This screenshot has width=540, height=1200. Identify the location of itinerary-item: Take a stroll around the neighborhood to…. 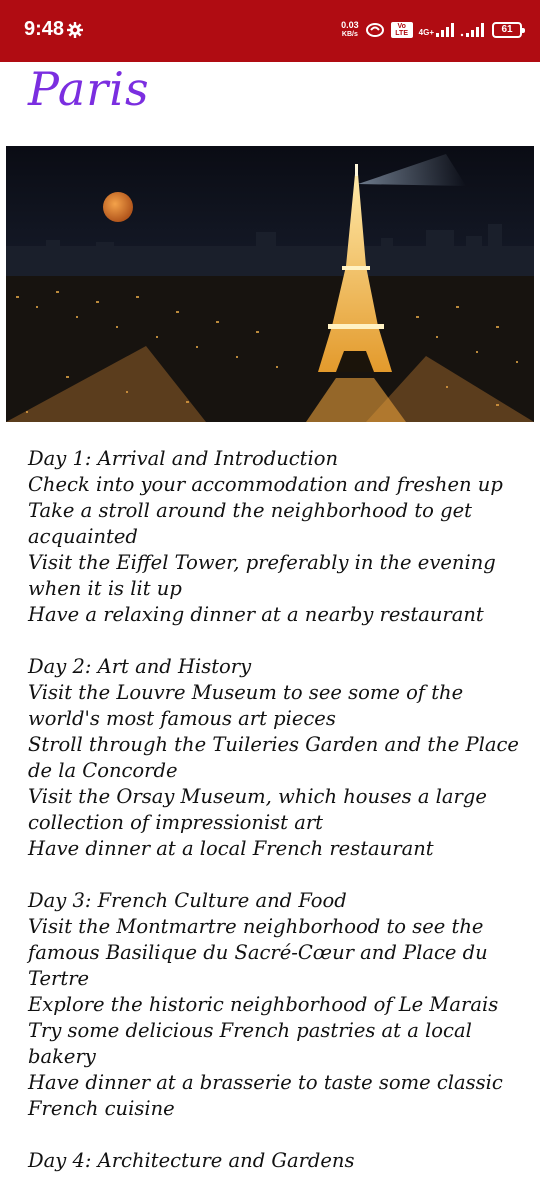
(250, 523).